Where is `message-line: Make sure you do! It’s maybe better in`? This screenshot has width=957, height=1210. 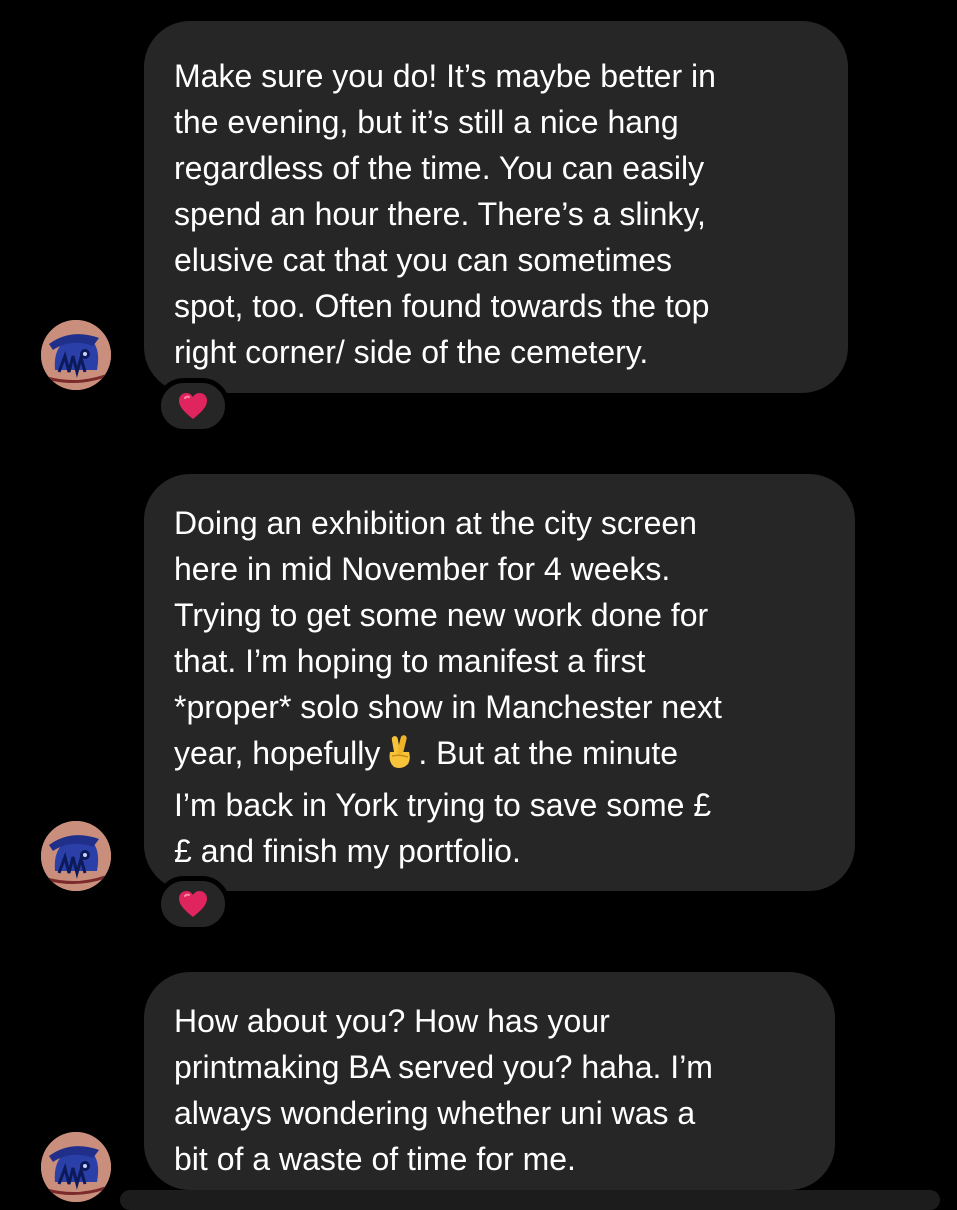
message-line: Make sure you do! It’s maybe better in is located at coordinates (445, 76).